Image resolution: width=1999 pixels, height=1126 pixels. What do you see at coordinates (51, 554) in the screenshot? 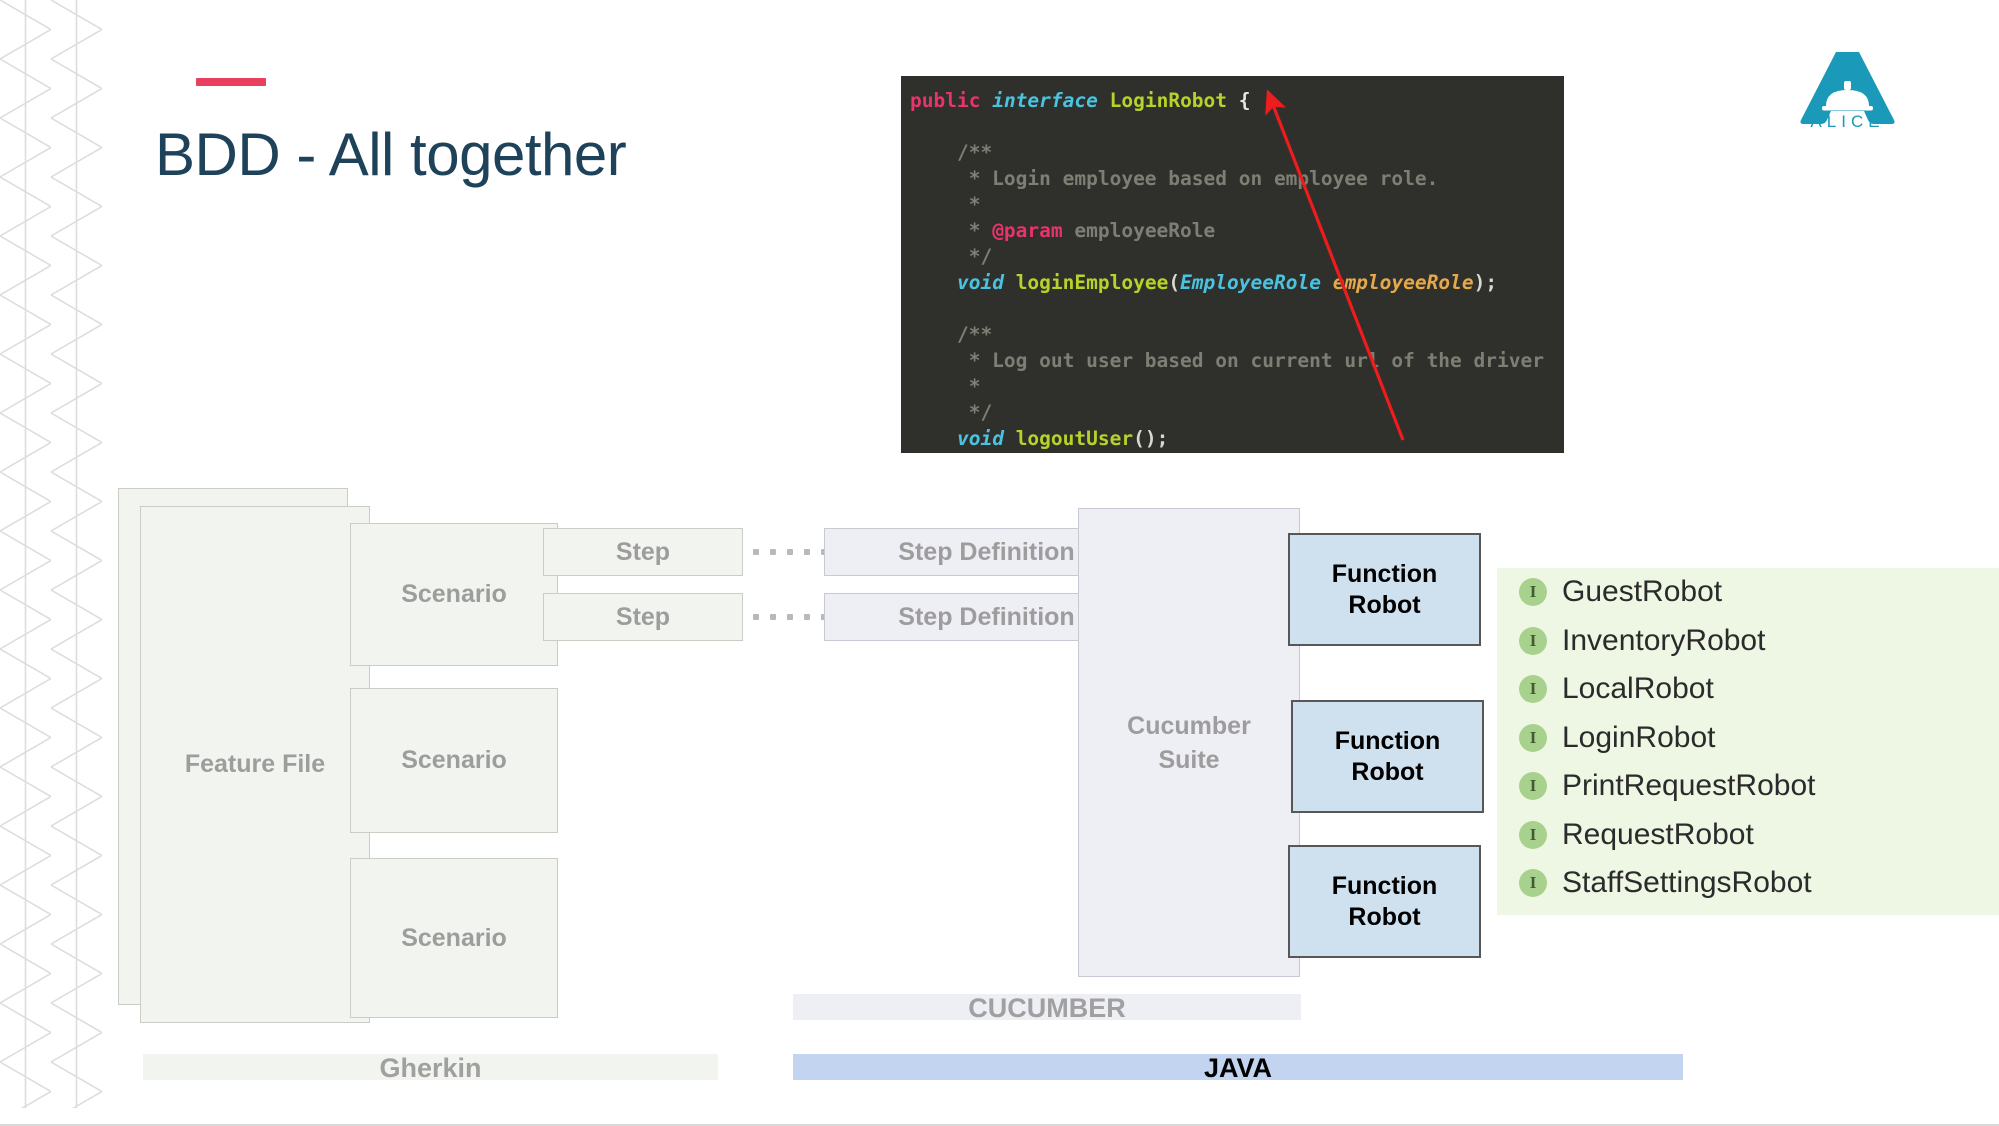
I see `lattice-pattern-decoration` at bounding box center [51, 554].